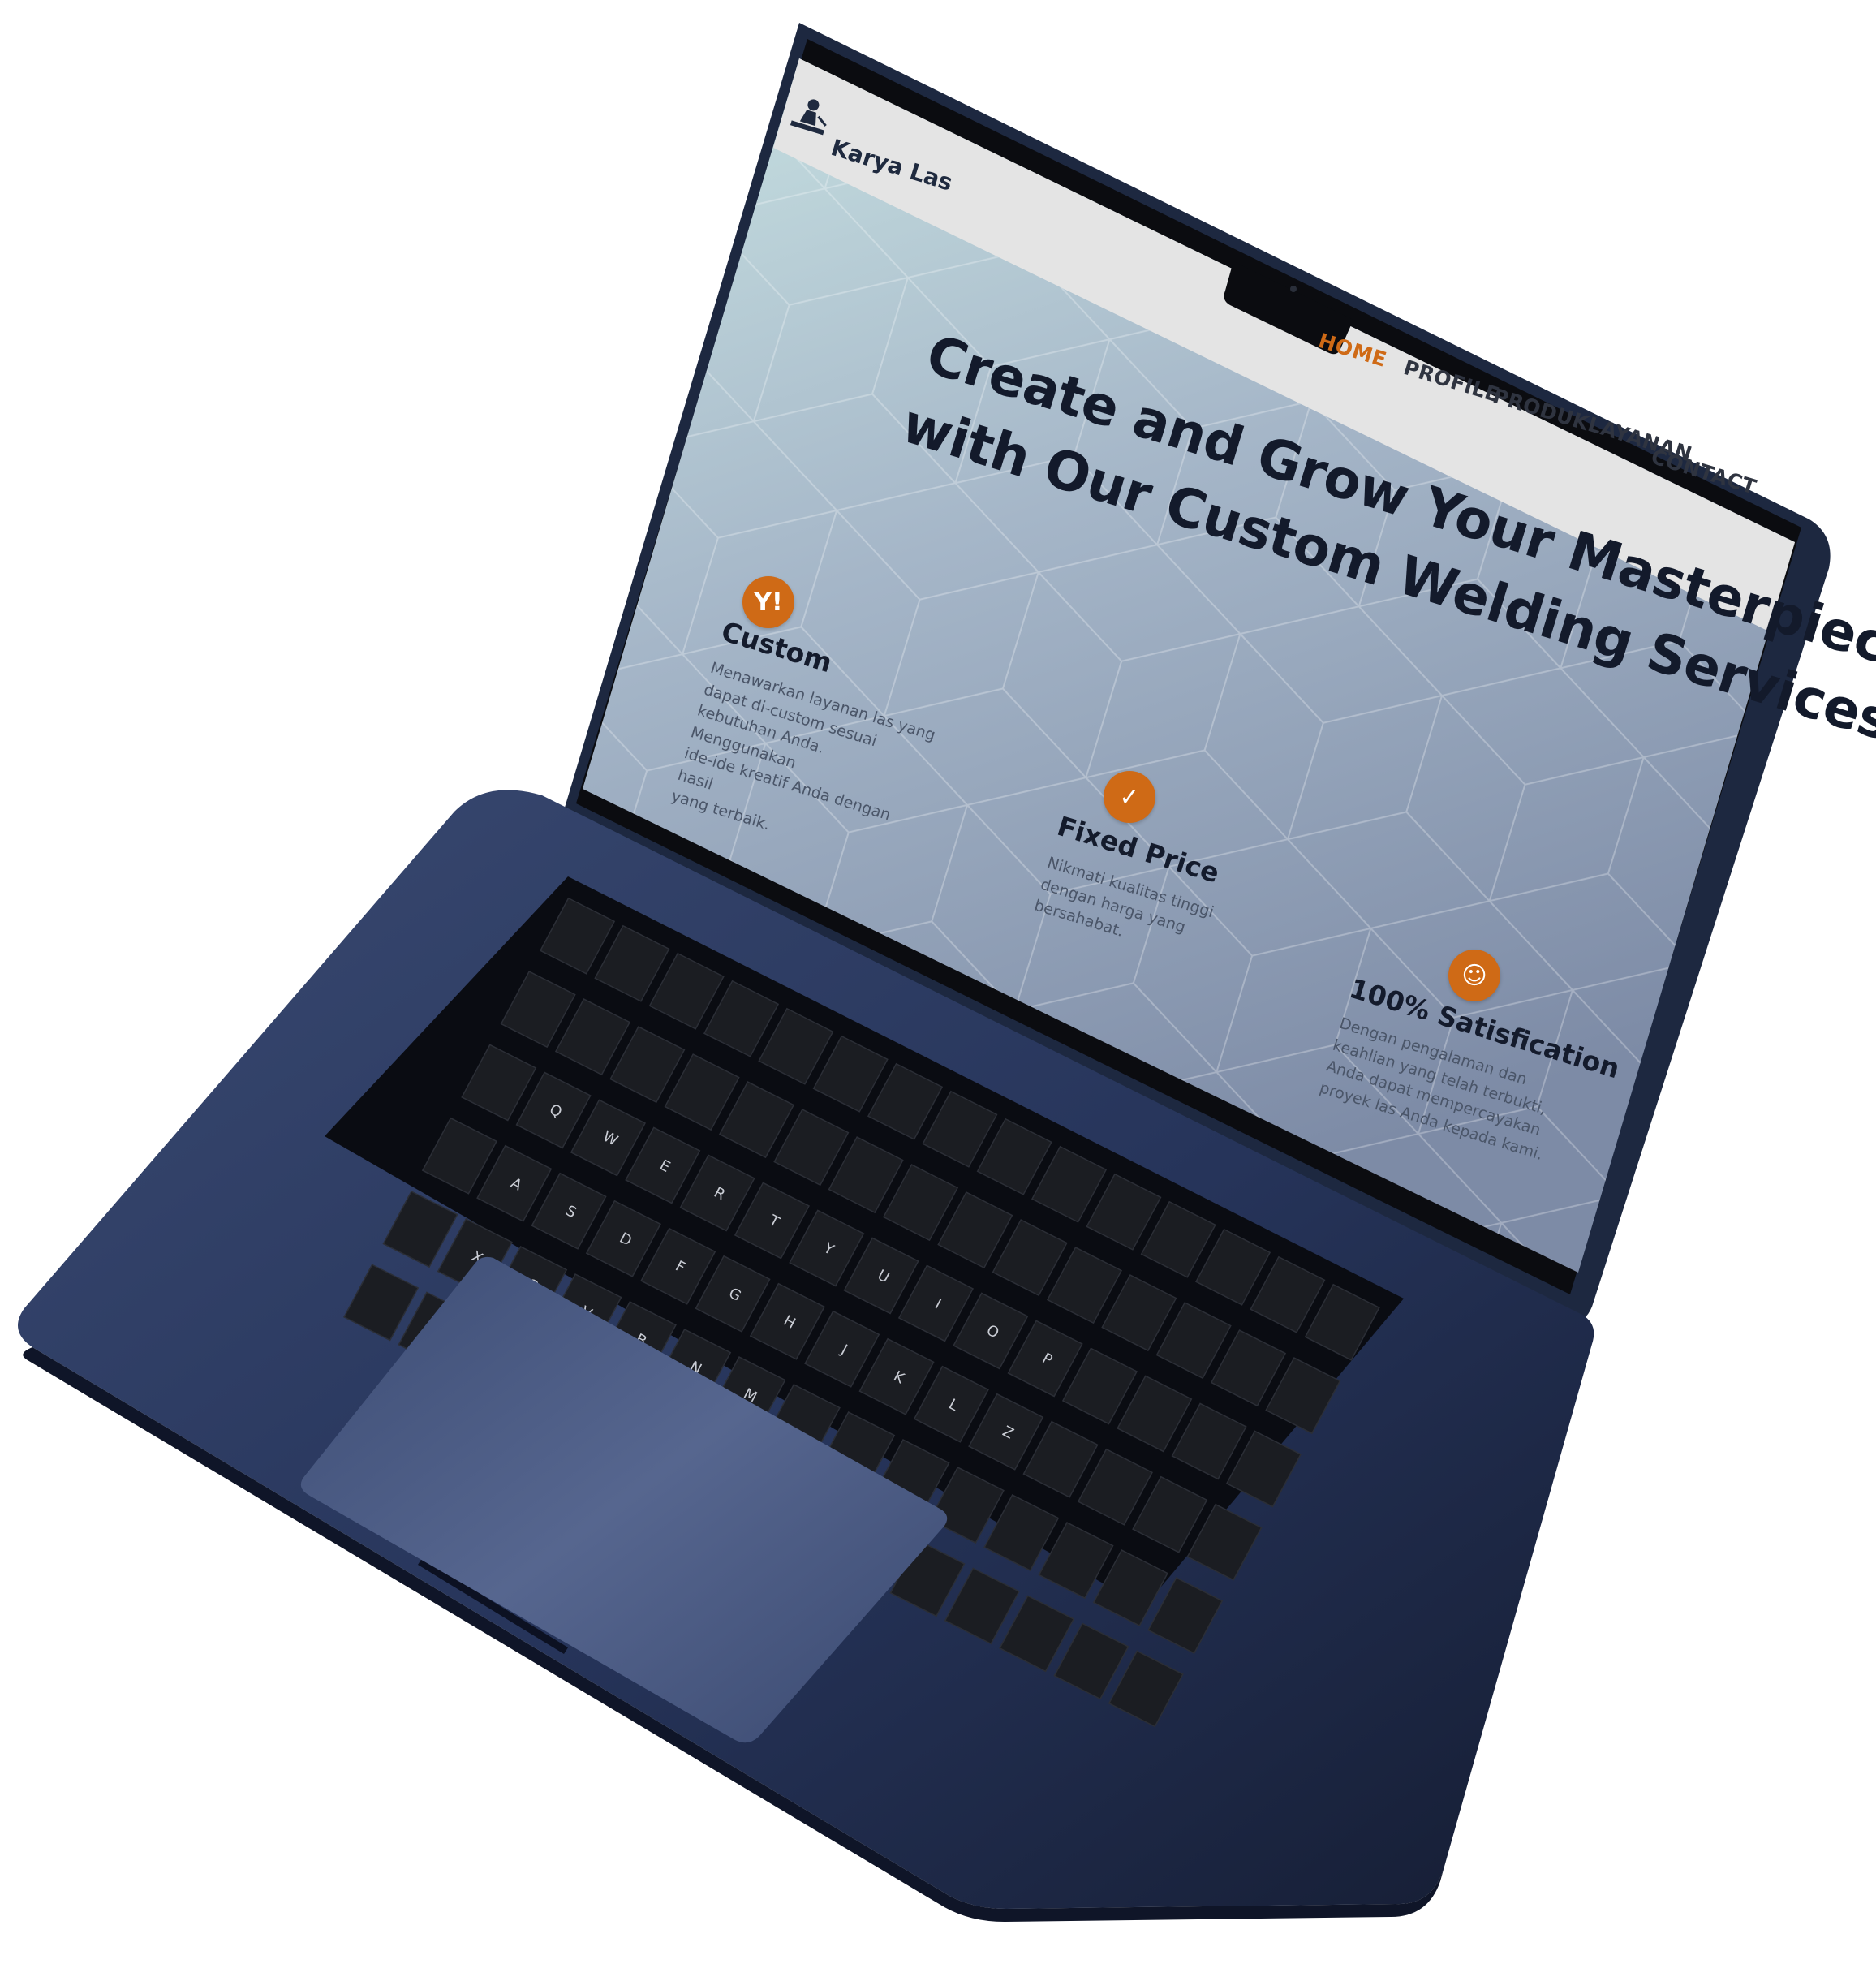 The image size is (1876, 1964). Describe the element at coordinates (768, 602) in the screenshot. I see `tools-icon: Y!` at that location.